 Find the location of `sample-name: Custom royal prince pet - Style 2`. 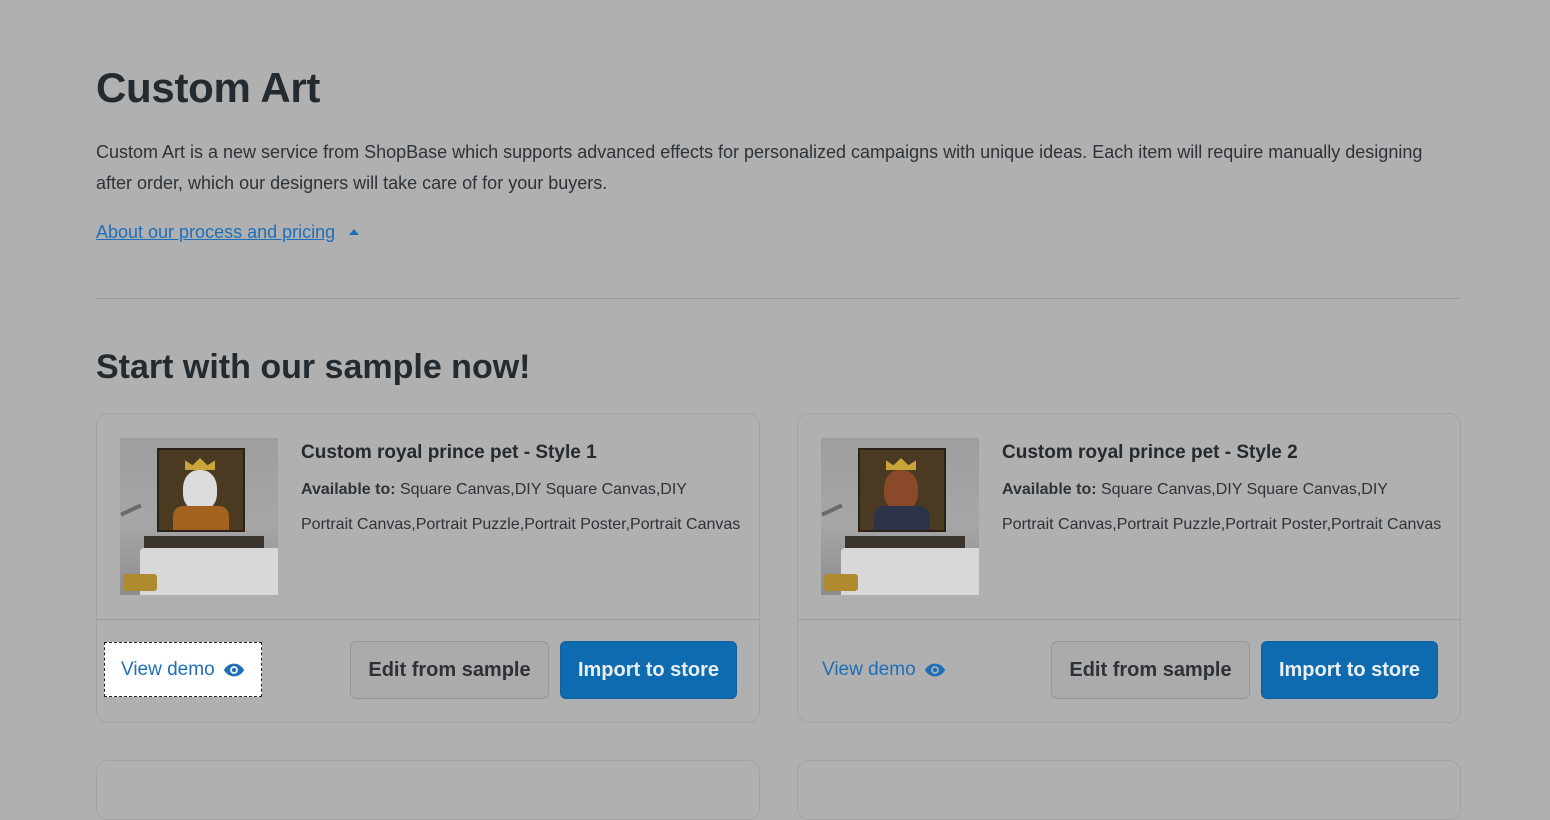

sample-name: Custom royal prince pet - Style 2 is located at coordinates (1150, 452).